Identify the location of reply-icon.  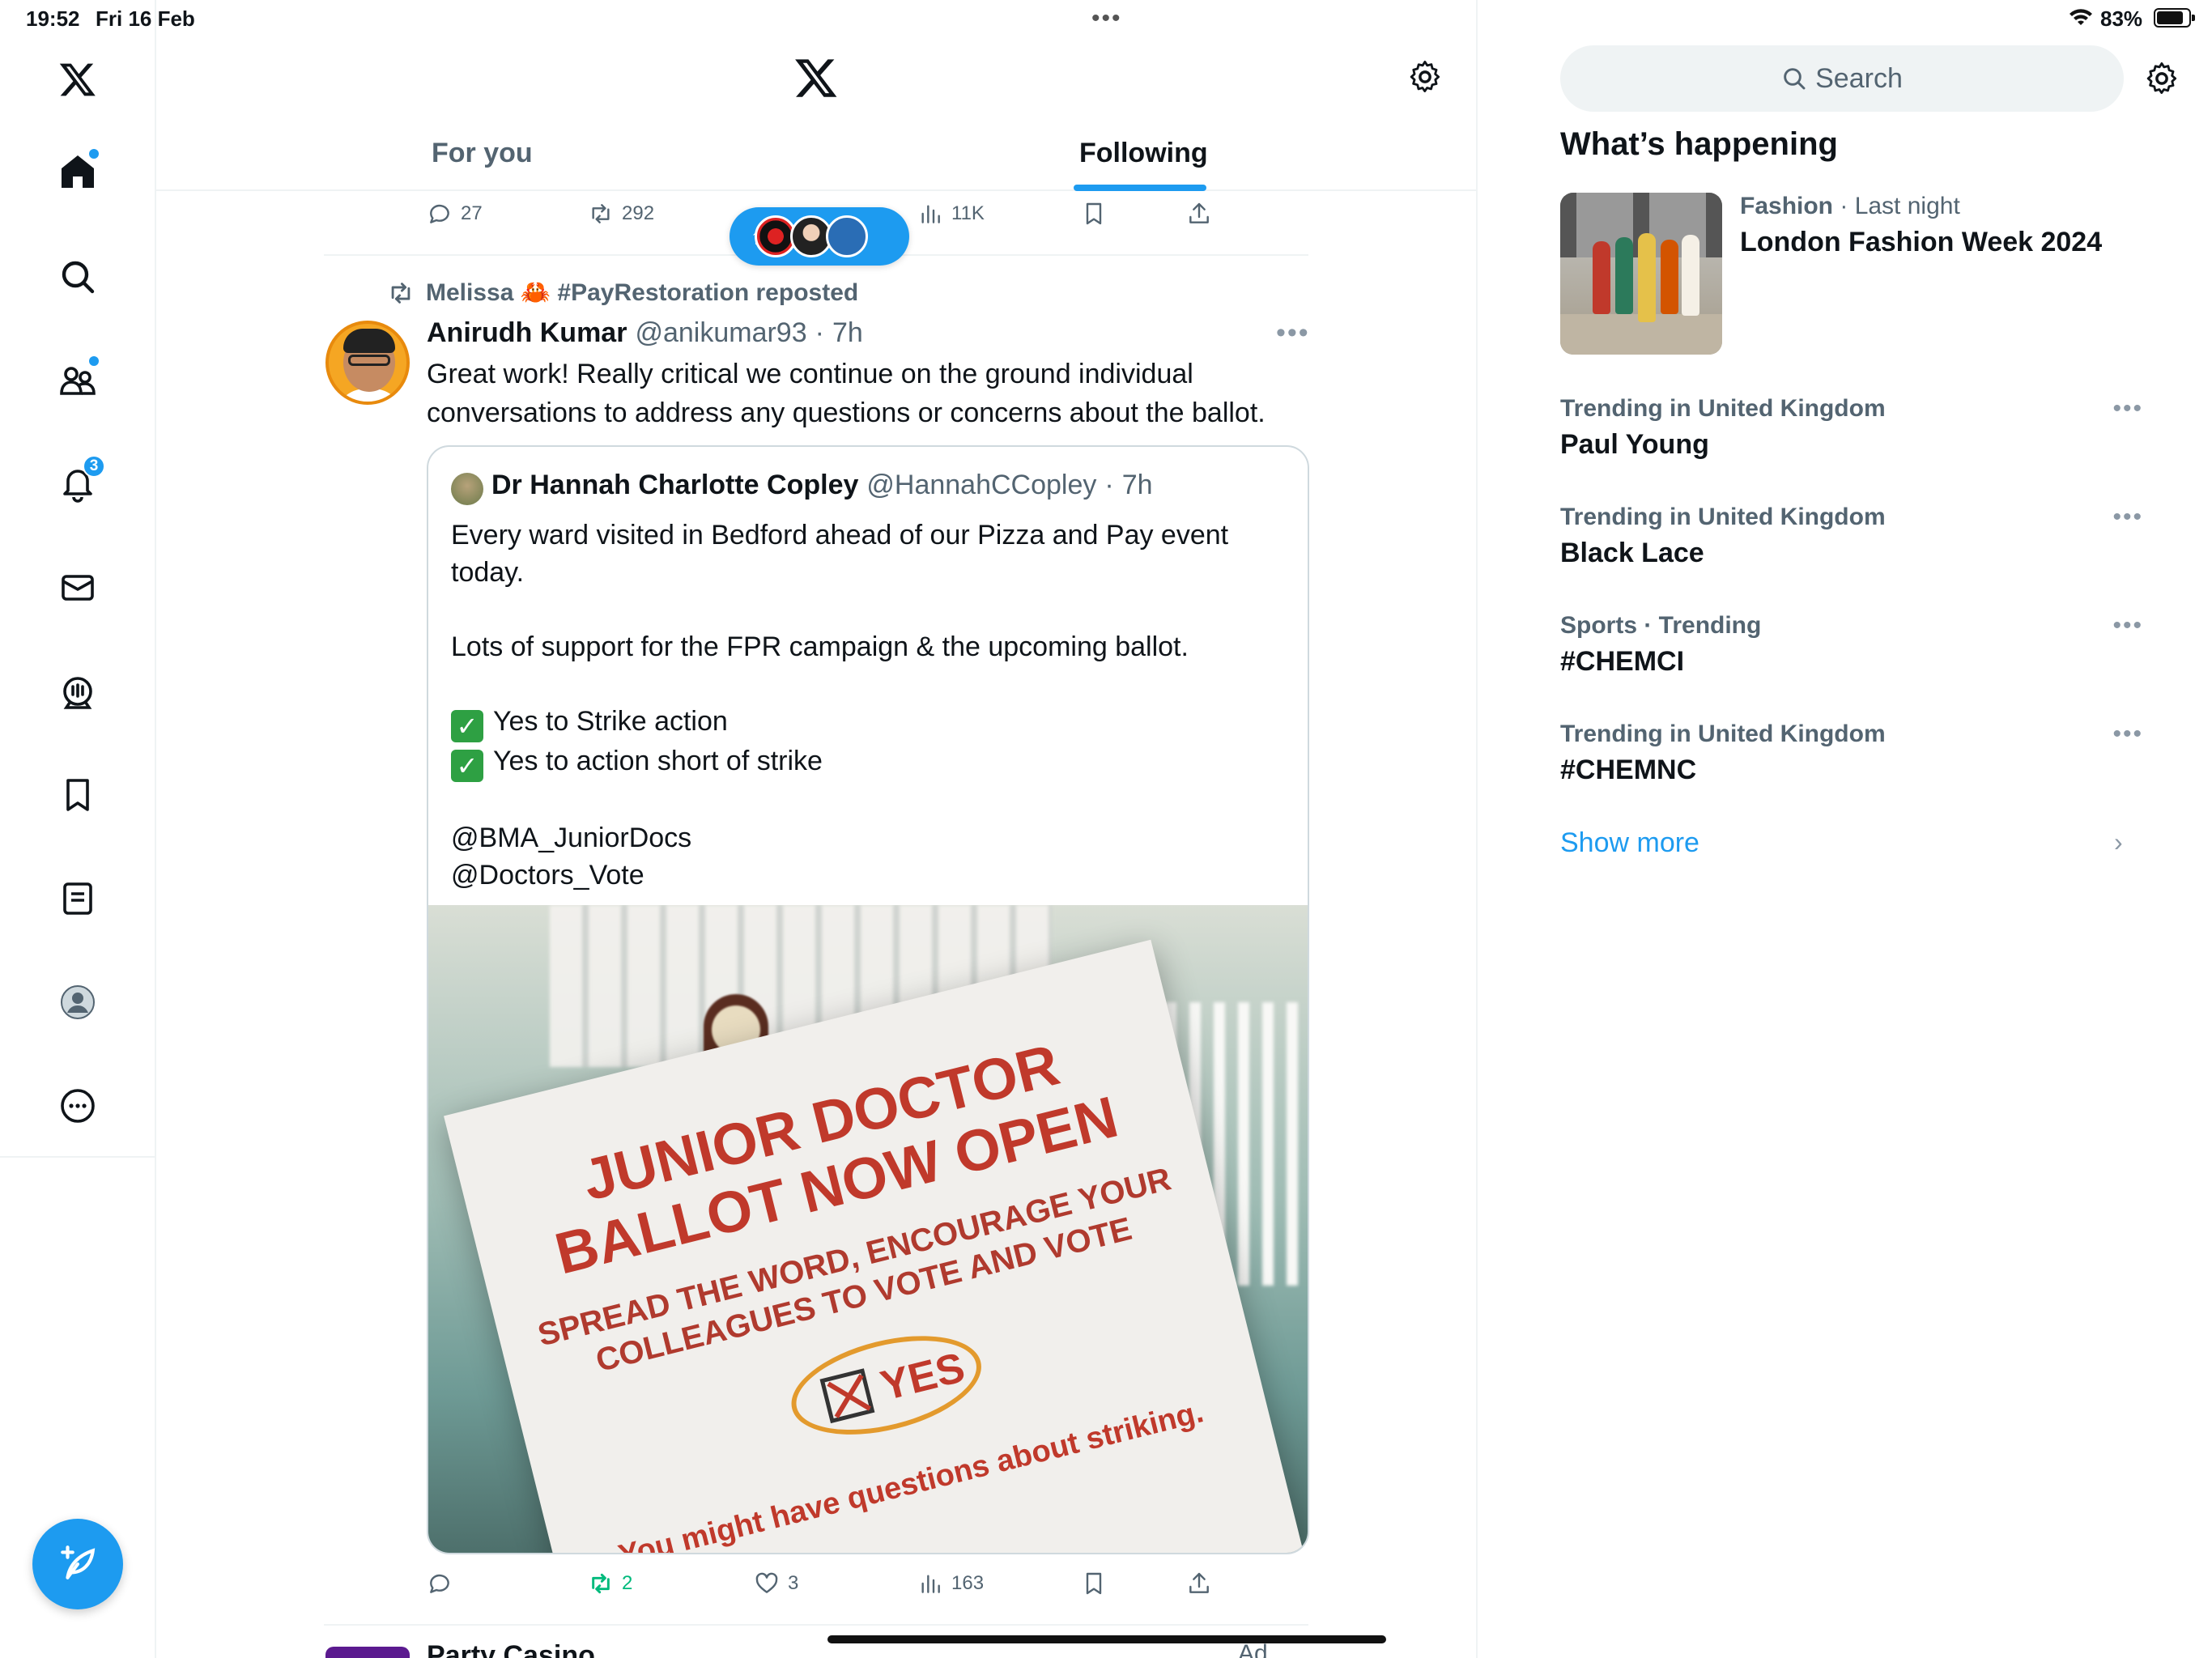
(439, 213).